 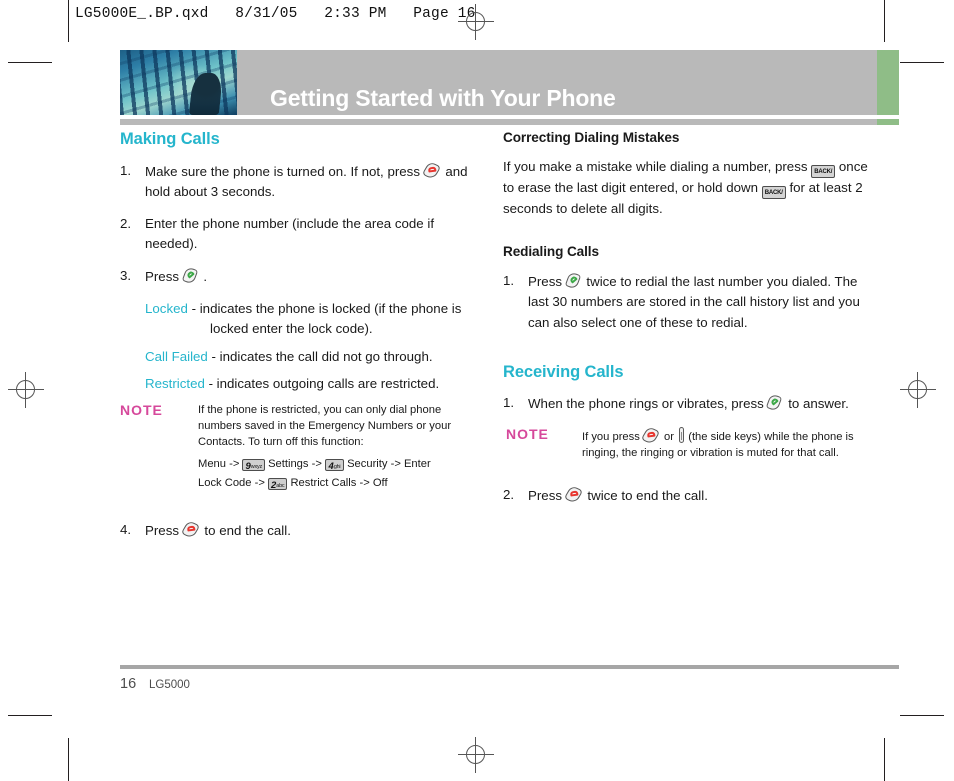 What do you see at coordinates (476, 755) in the screenshot?
I see `registration-mark-bottom` at bounding box center [476, 755].